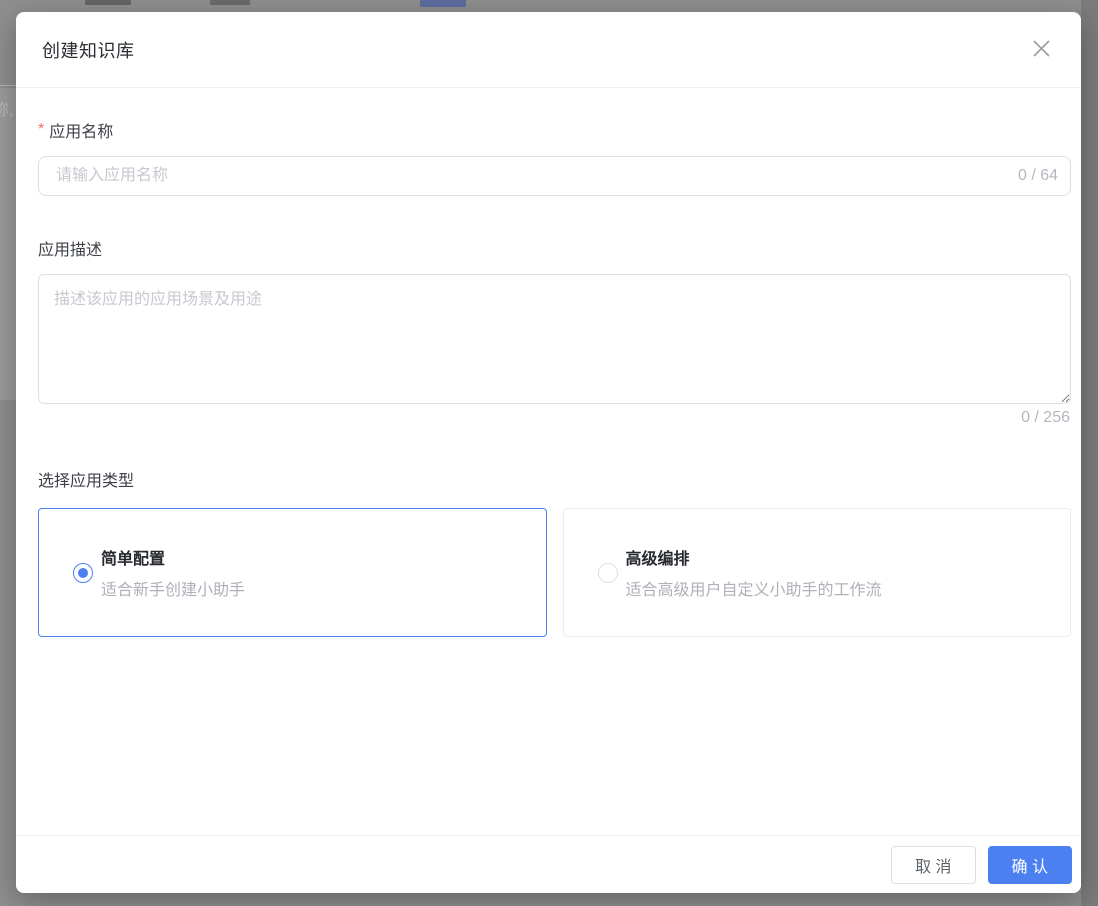 This screenshot has width=1098, height=906. I want to click on option-description: 适合新手创建小助手, so click(173, 590).